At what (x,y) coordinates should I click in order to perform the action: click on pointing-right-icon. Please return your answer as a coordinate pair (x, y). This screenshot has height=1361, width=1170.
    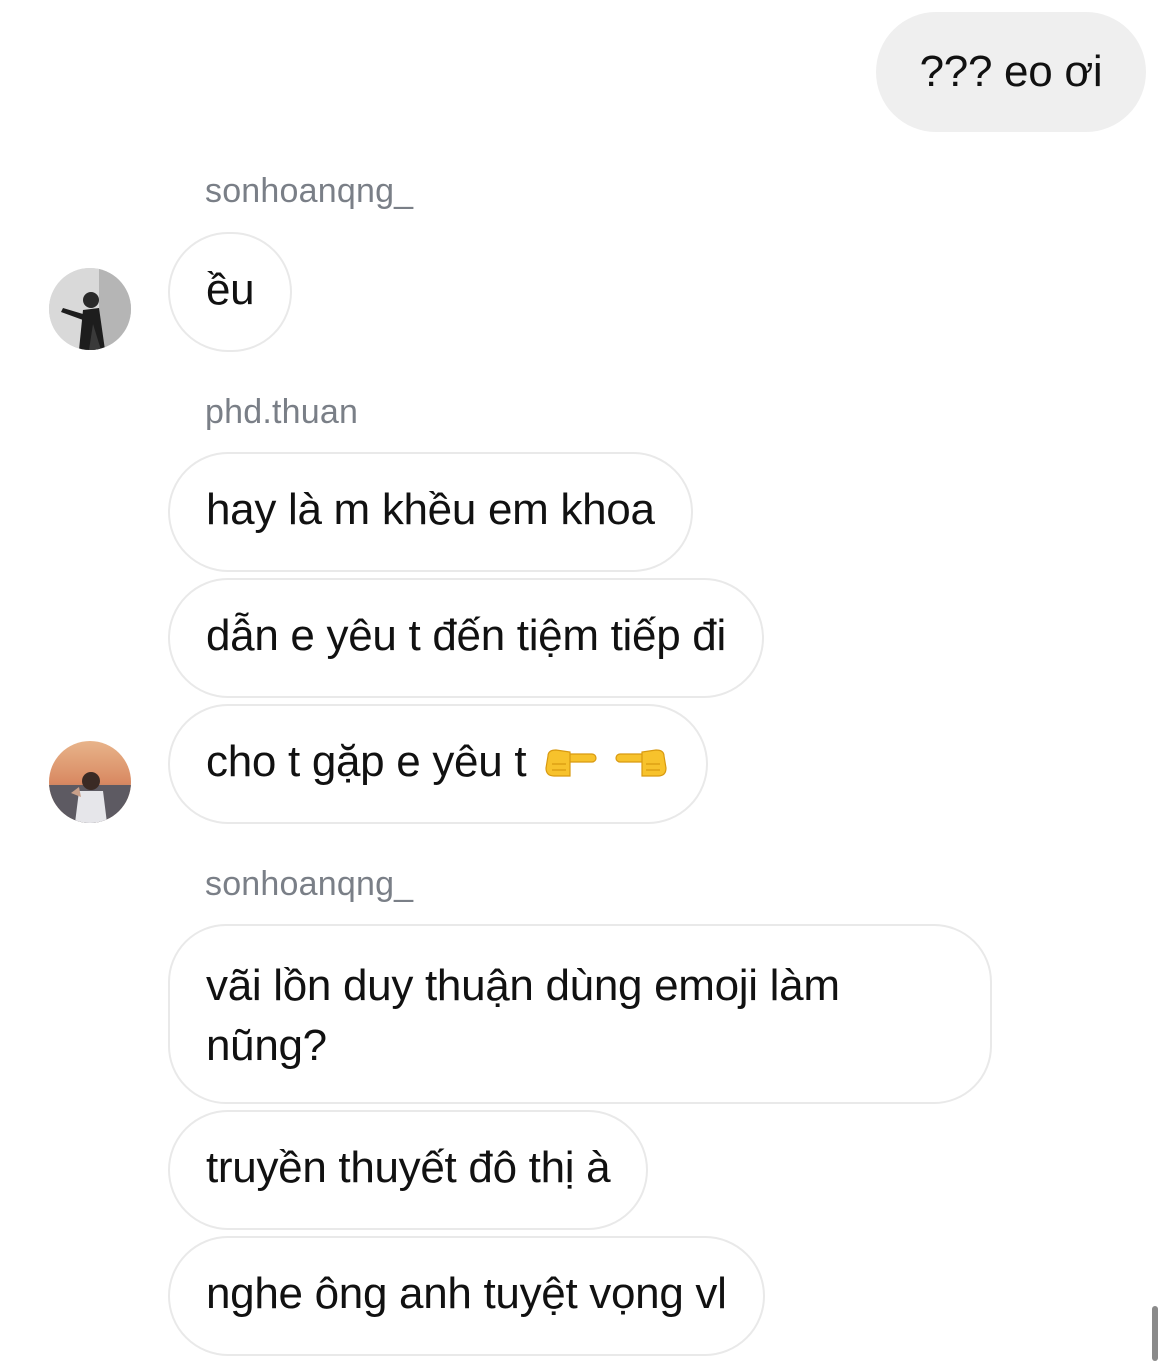
    Looking at the image, I should click on (570, 766).